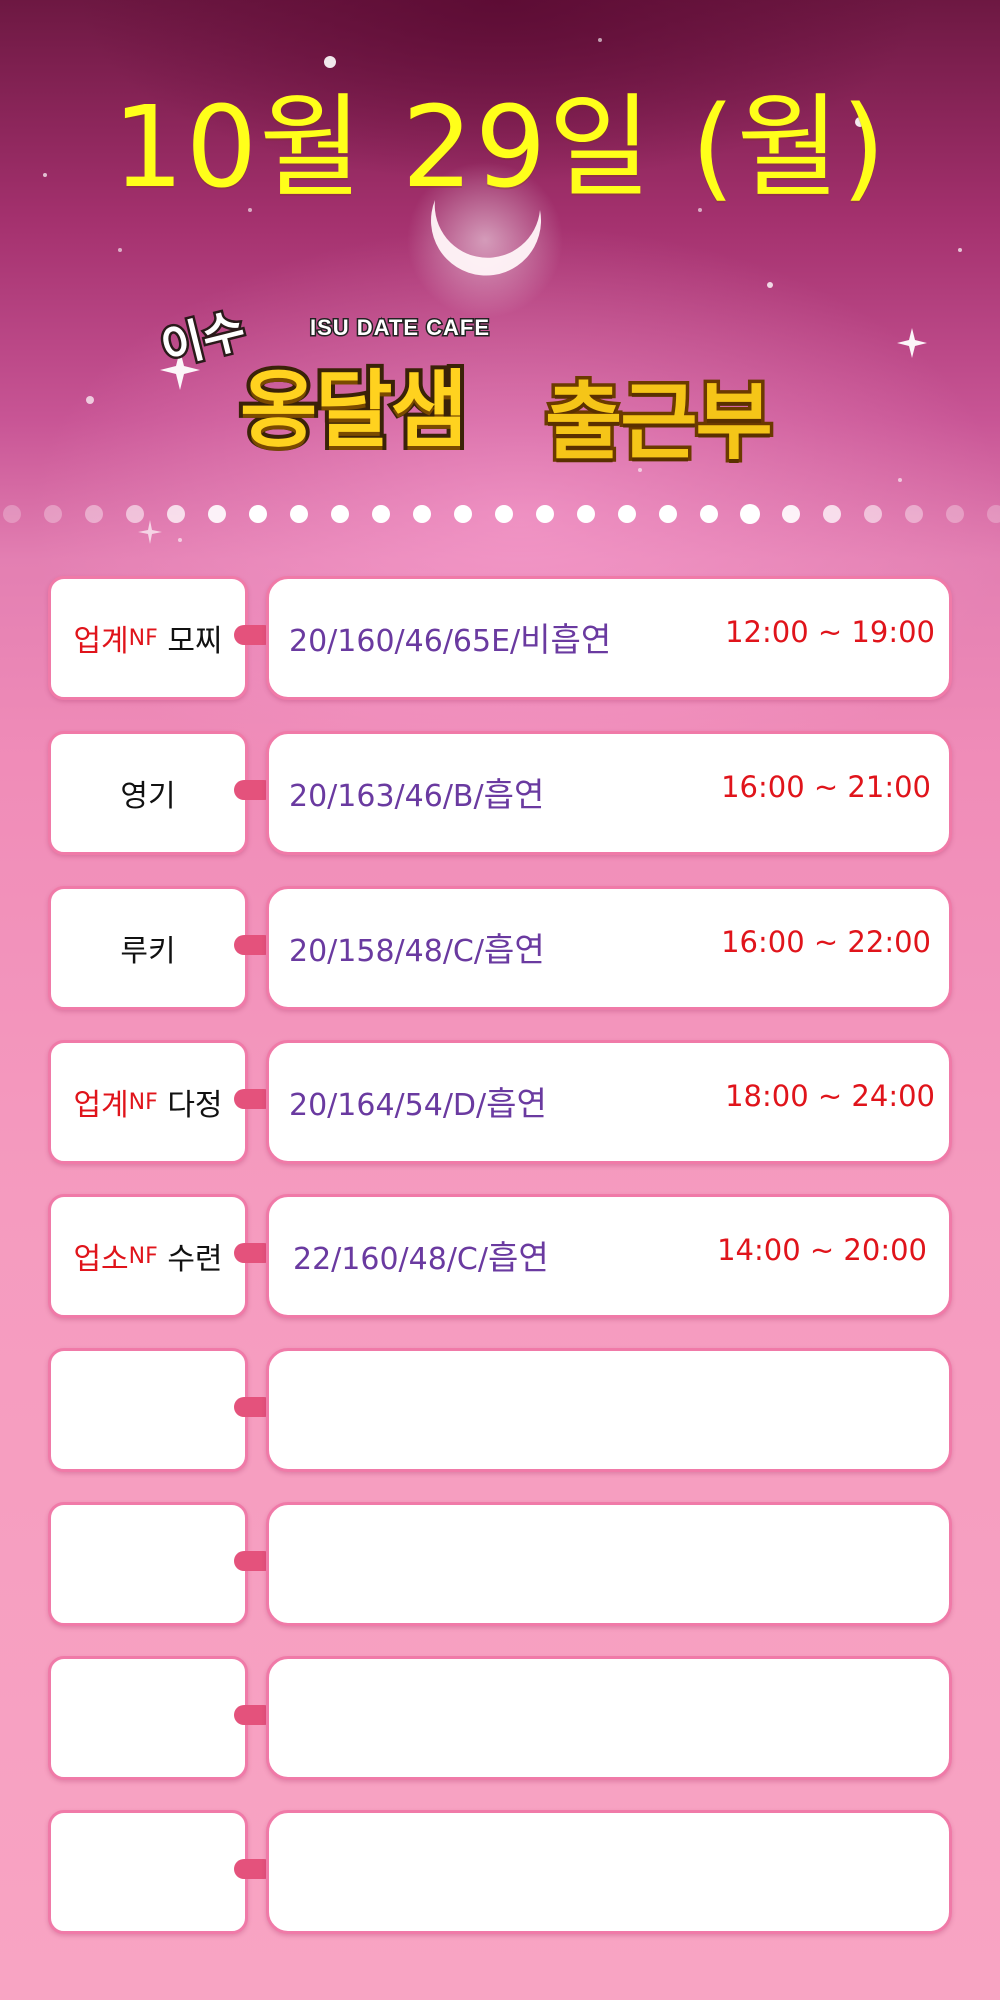 This screenshot has height=2000, width=1000. Describe the element at coordinates (203, 339) in the screenshot. I see `logo-isu-text: 이수` at that location.